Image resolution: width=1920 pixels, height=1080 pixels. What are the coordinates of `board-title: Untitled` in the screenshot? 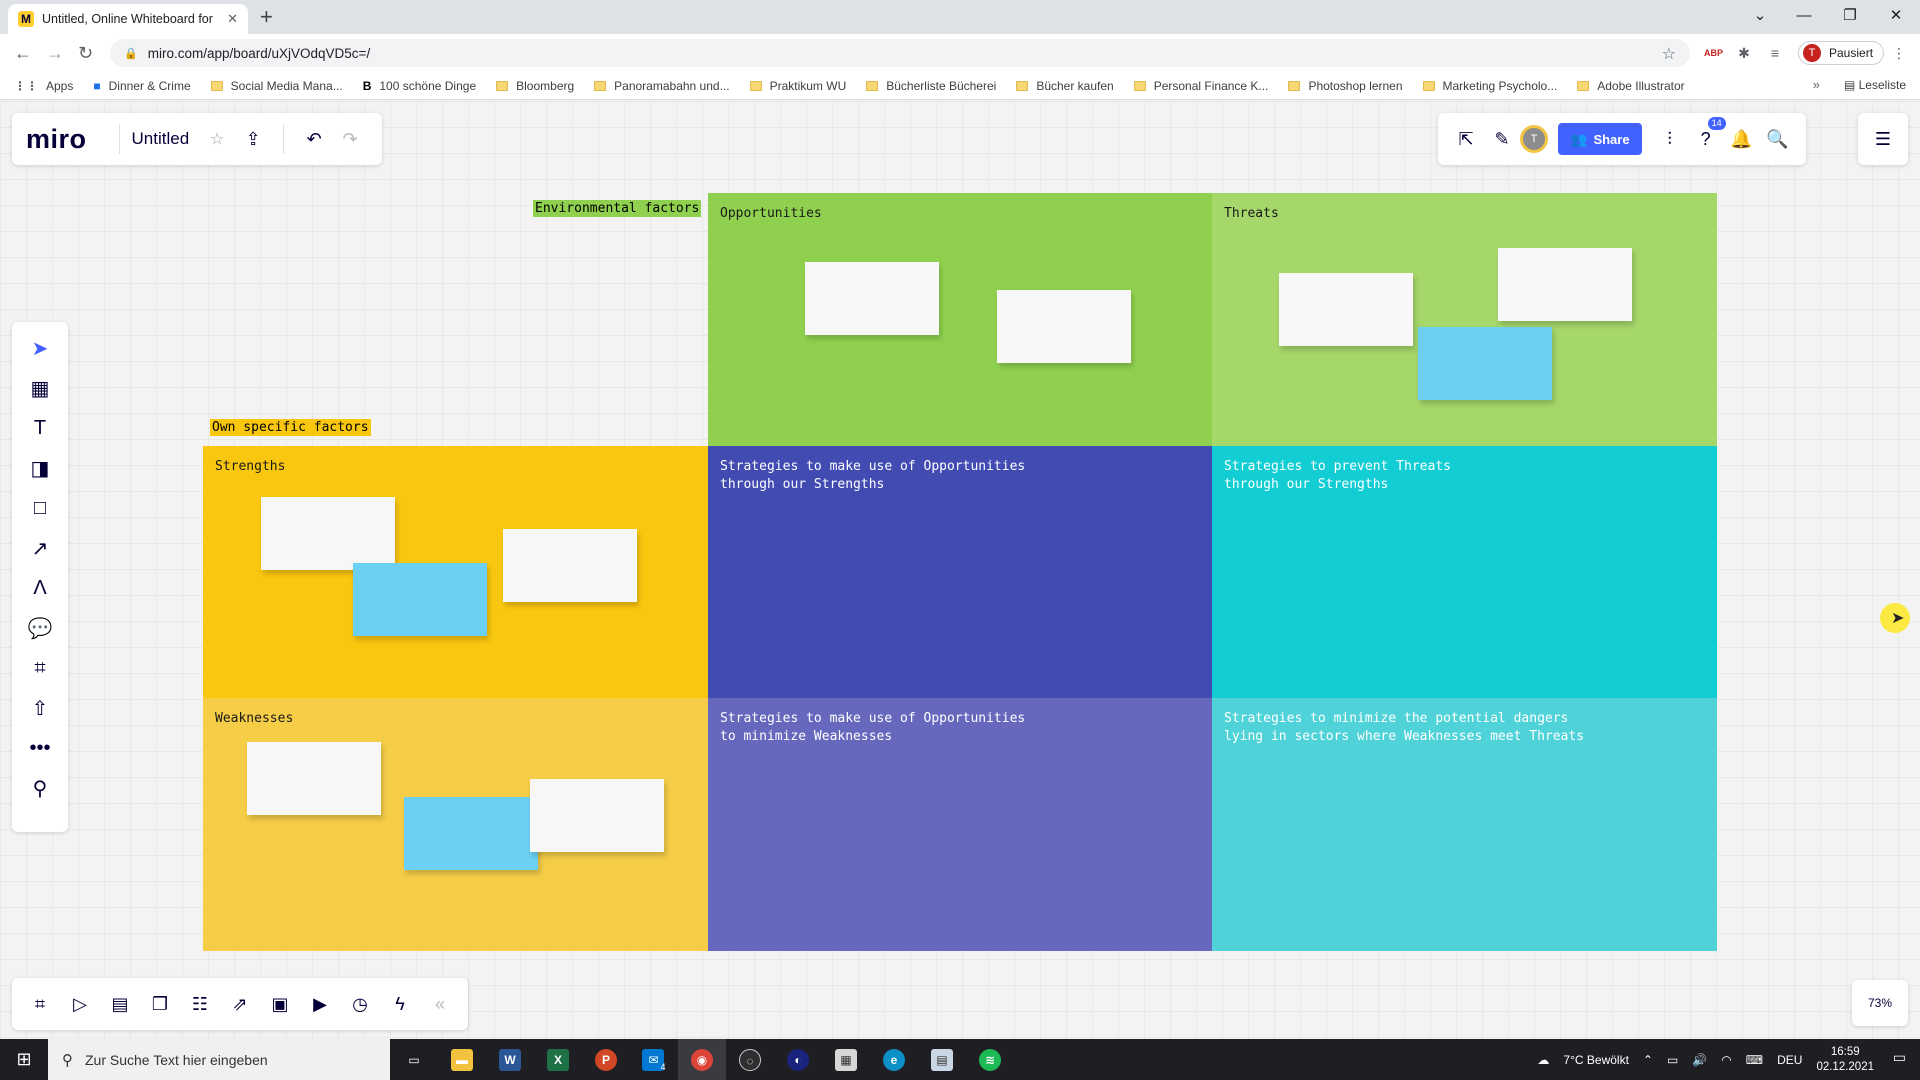 It's located at (161, 139).